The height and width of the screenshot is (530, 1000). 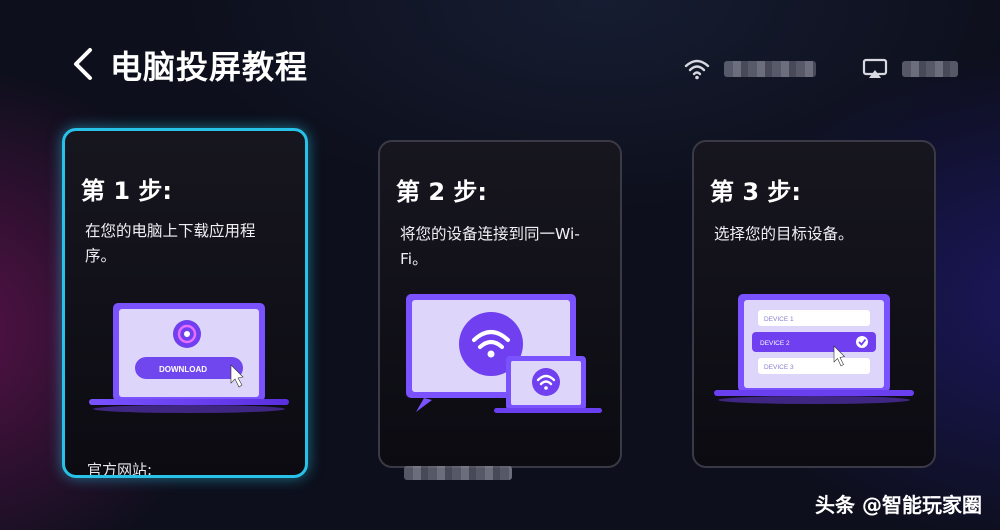 What do you see at coordinates (775, 343) in the screenshot?
I see `device-2-label: DEVICE 2` at bounding box center [775, 343].